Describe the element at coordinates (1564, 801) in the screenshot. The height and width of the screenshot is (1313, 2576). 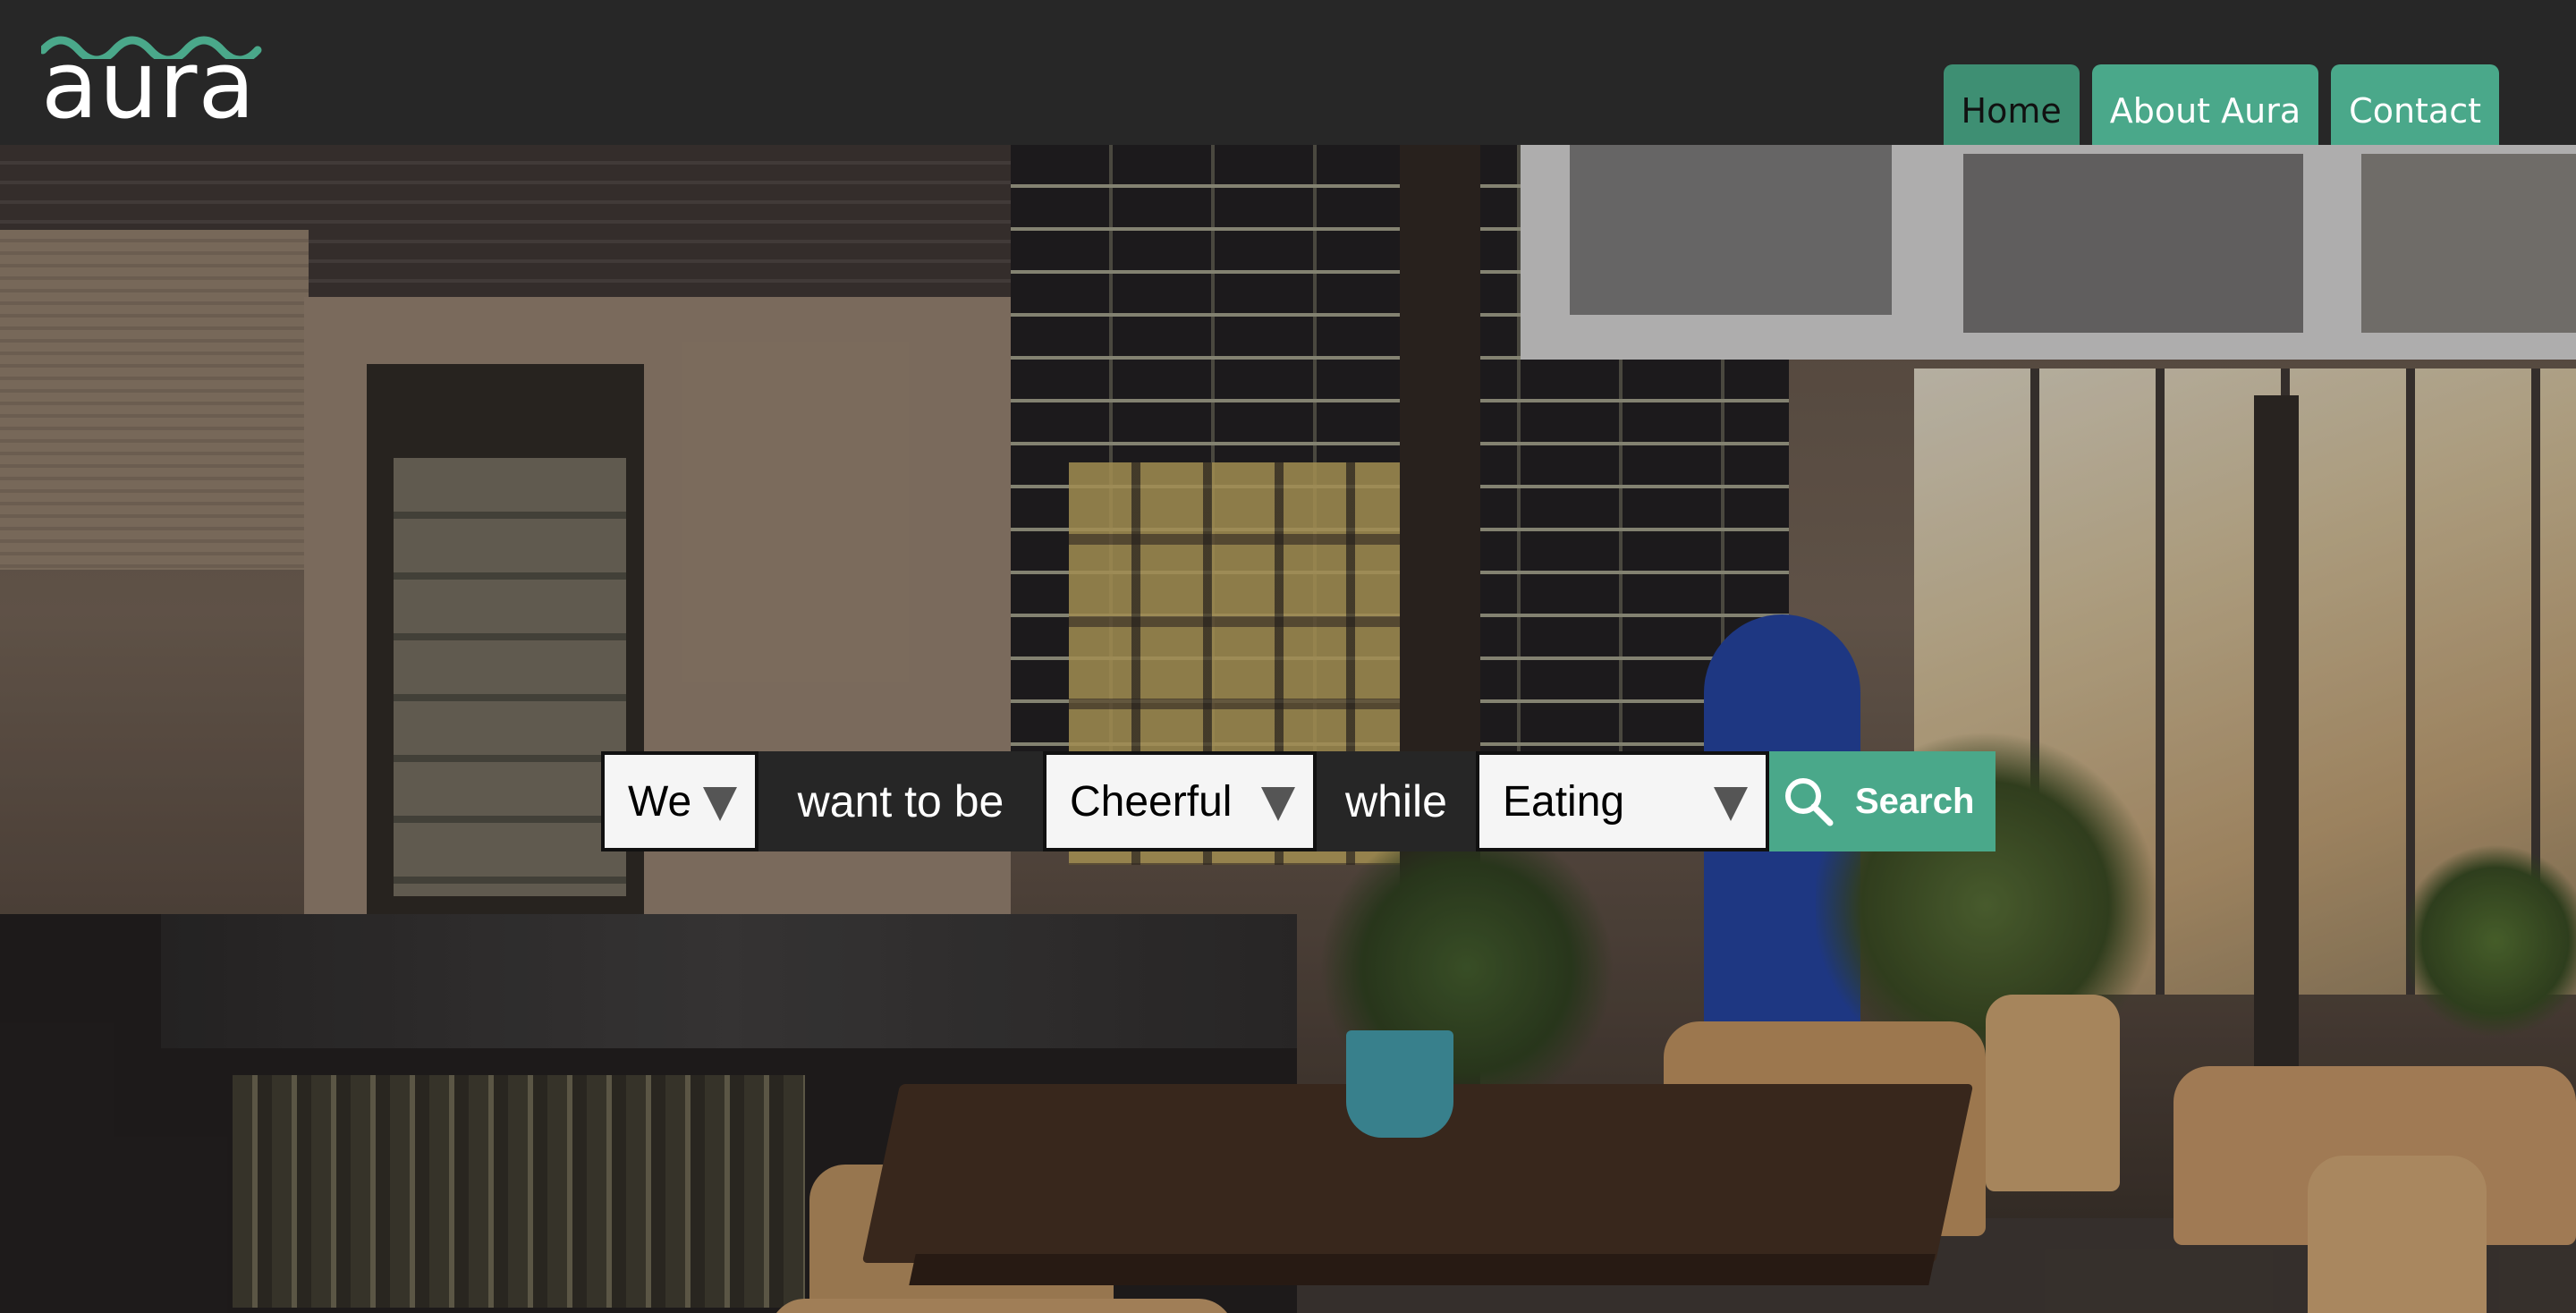
I see `activity-select-value: Eating` at that location.